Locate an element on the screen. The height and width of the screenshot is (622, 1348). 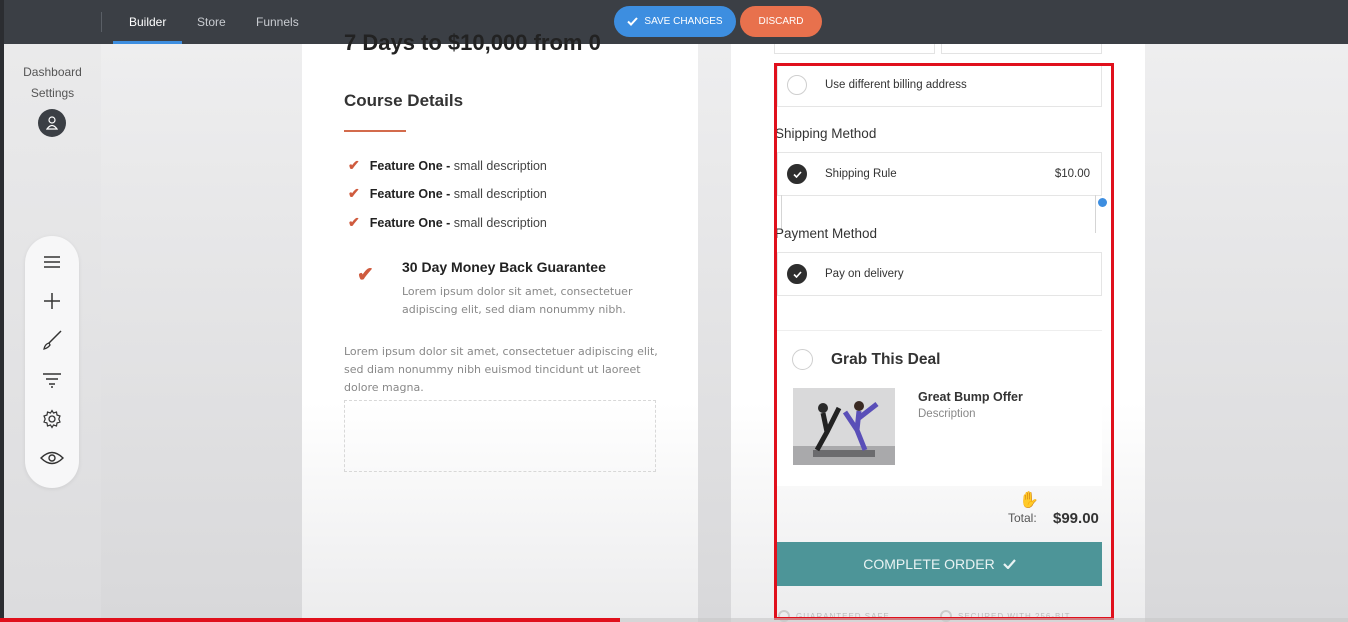
menu-icon is located at coordinates (52, 262).